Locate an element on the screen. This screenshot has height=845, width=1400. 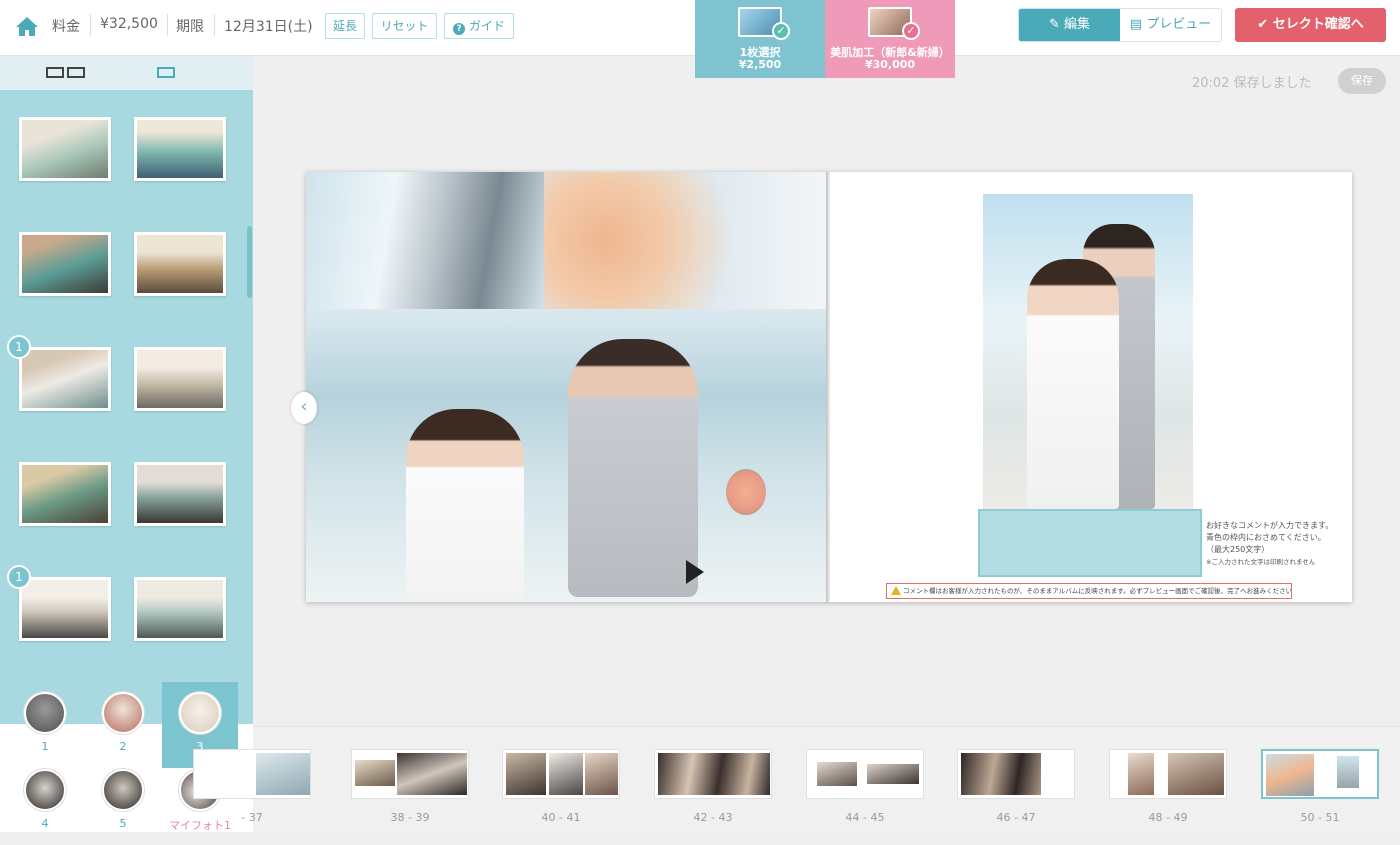
selection-tab-single: ✓ 1枚選択 ¥2,500 is located at coordinates (760, 39).